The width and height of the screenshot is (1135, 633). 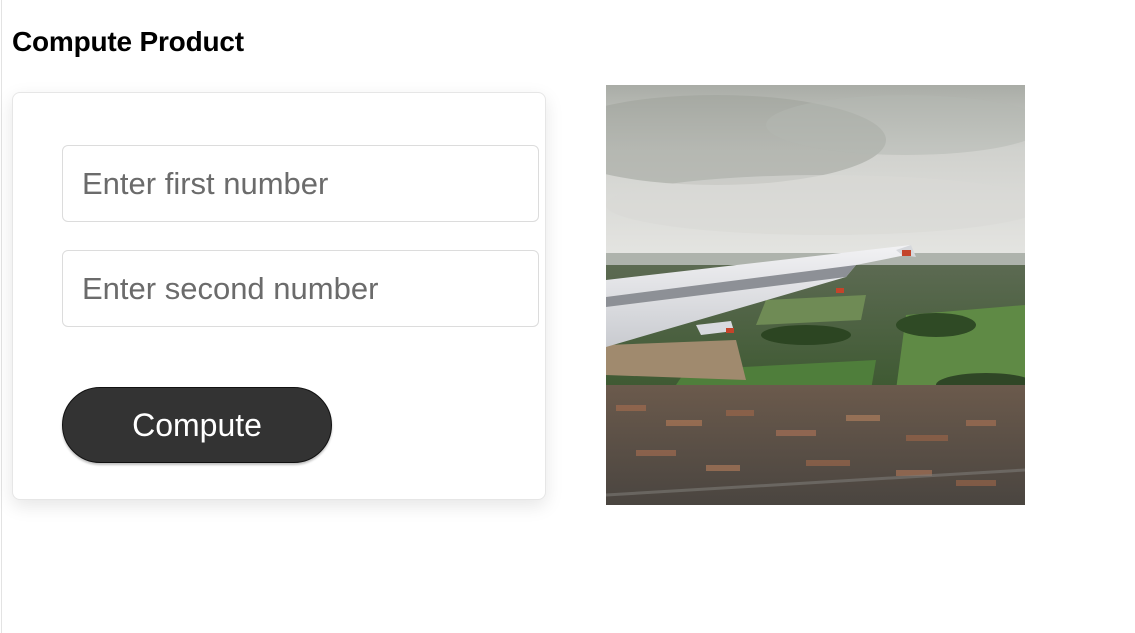 What do you see at coordinates (1, 316) in the screenshot?
I see `left-edge-divider` at bounding box center [1, 316].